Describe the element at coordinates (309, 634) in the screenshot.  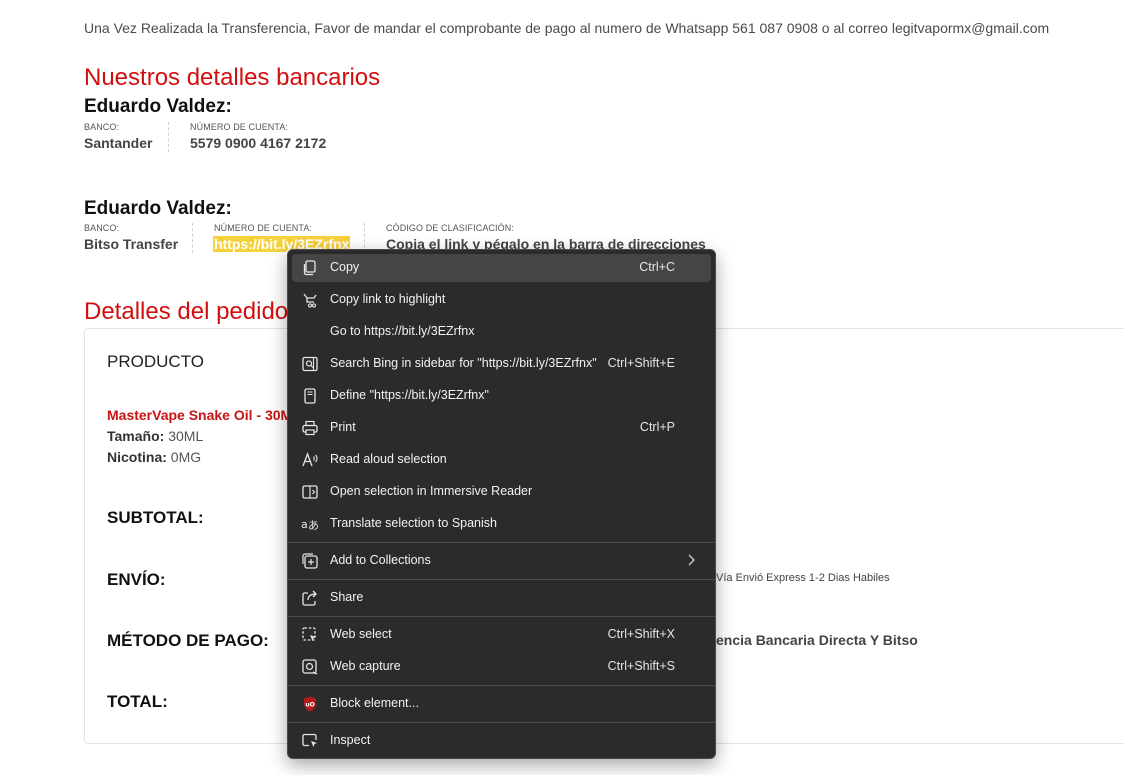
I see `web-select-icon` at that location.